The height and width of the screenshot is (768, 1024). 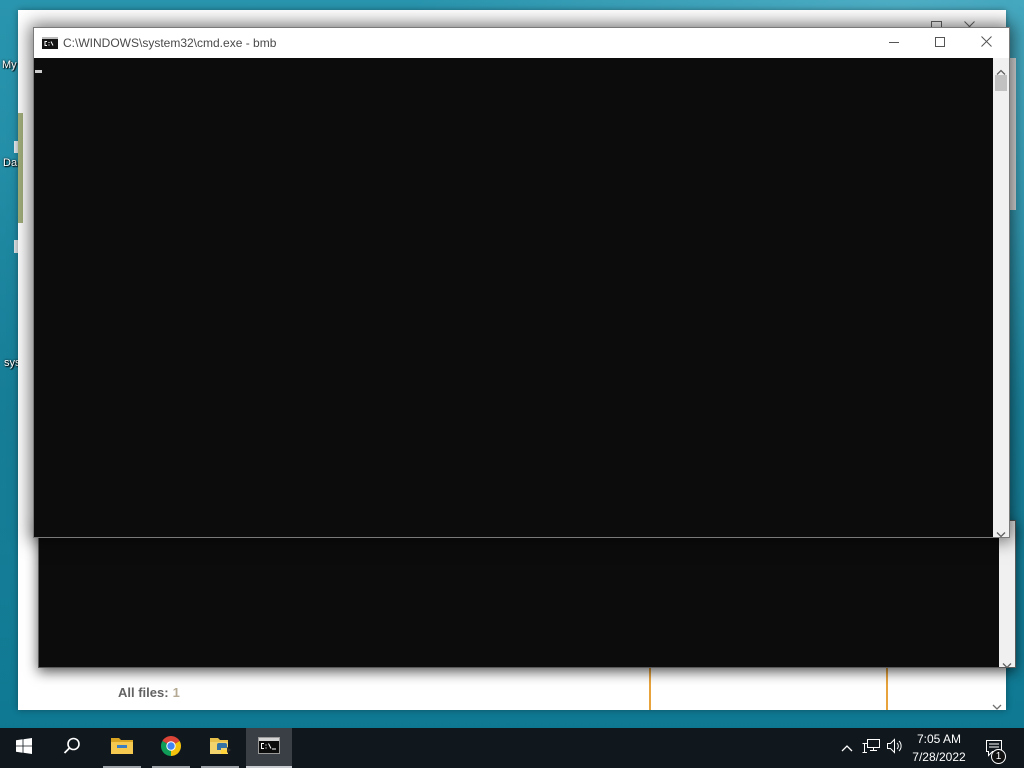 What do you see at coordinates (512, 748) in the screenshot?
I see `taskbar: 7:05 AM 7/28/2022 1` at bounding box center [512, 748].